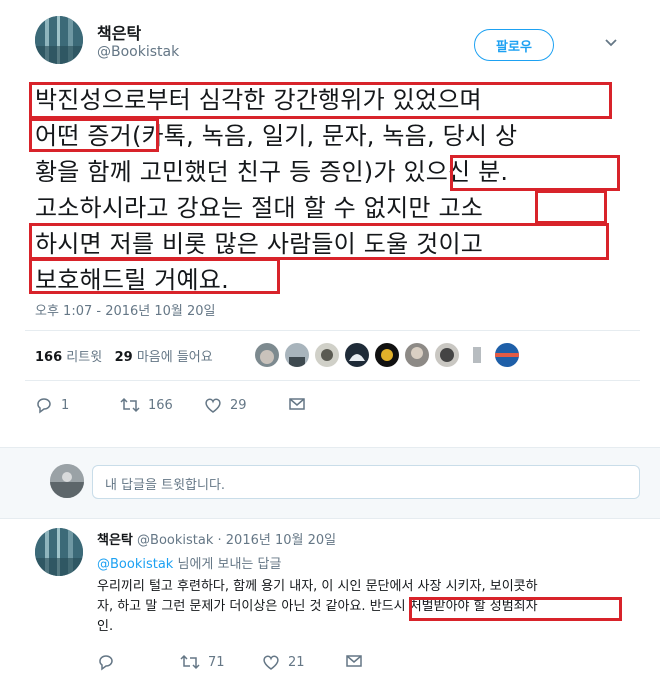  What do you see at coordinates (611, 42) in the screenshot?
I see `chevron-down-icon` at bounding box center [611, 42].